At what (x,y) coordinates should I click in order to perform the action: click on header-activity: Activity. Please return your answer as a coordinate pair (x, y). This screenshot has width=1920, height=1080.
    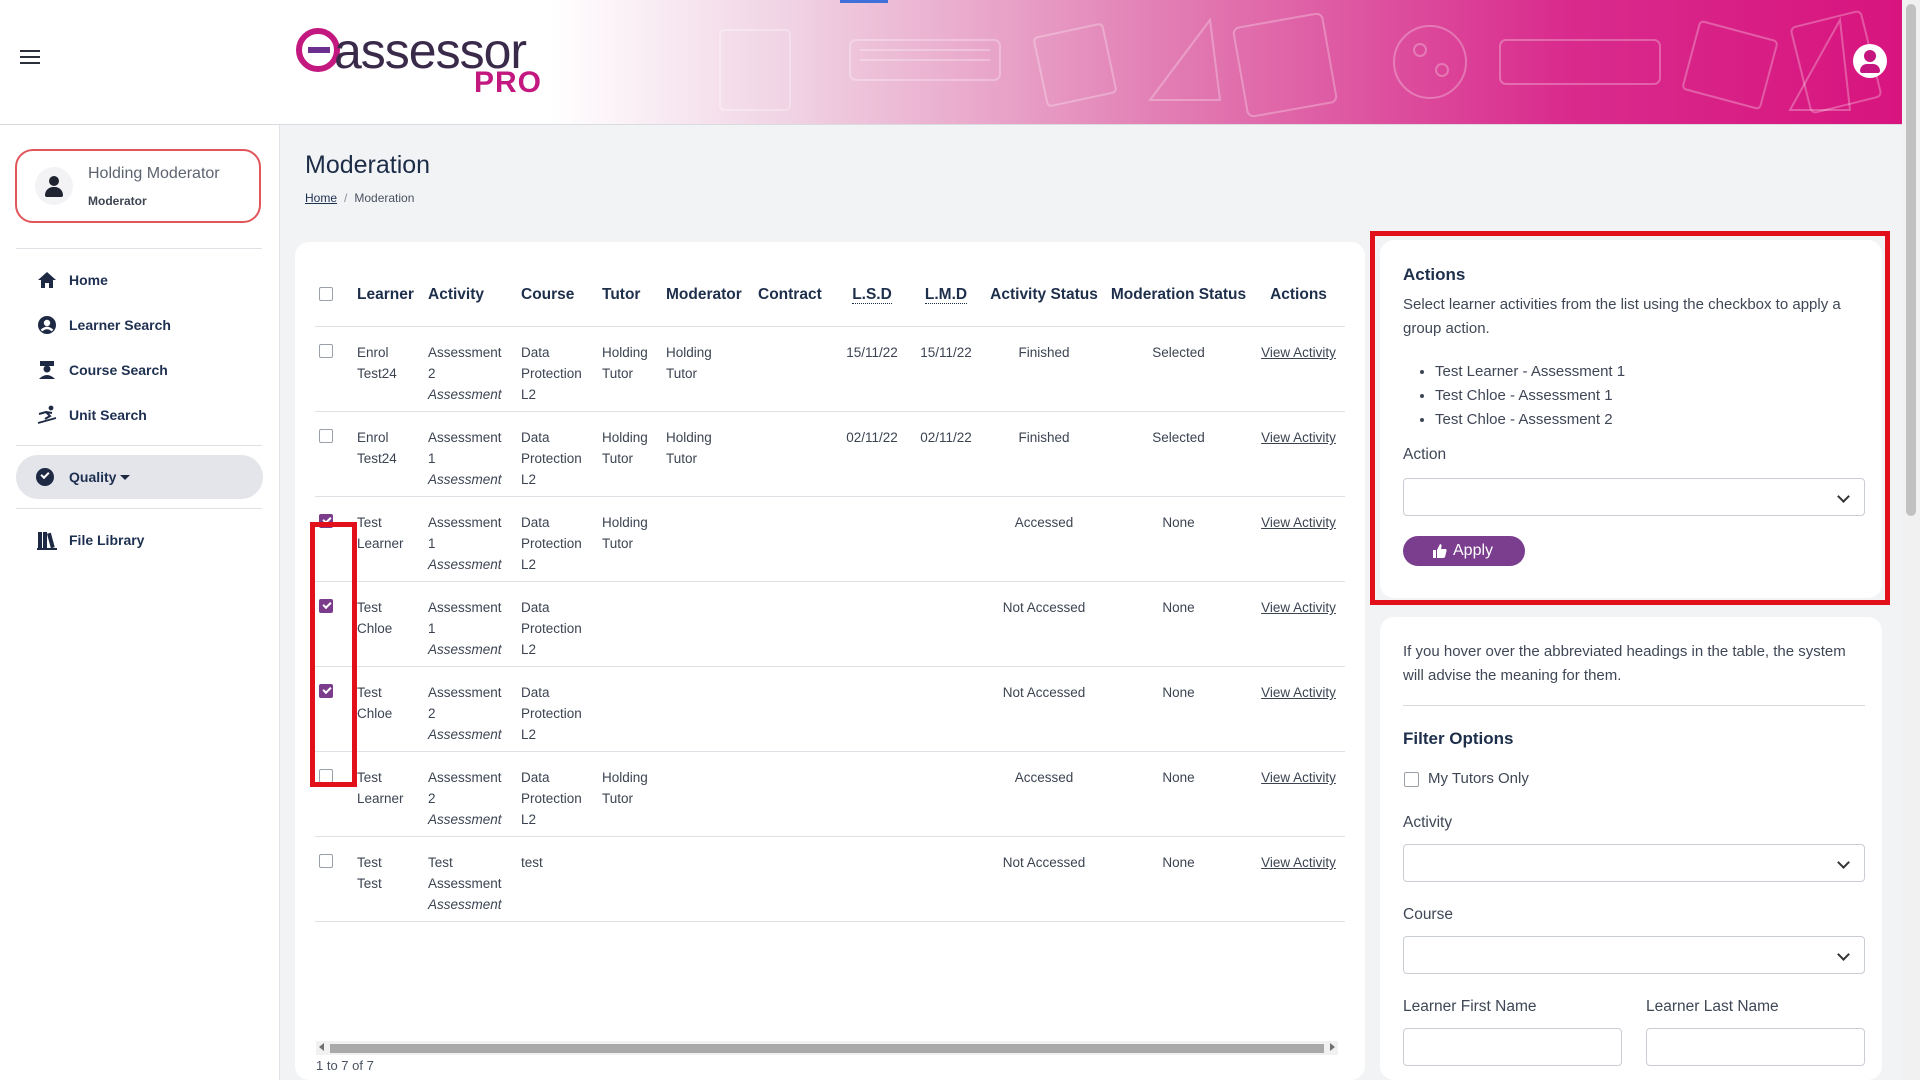
    Looking at the image, I should click on (470, 295).